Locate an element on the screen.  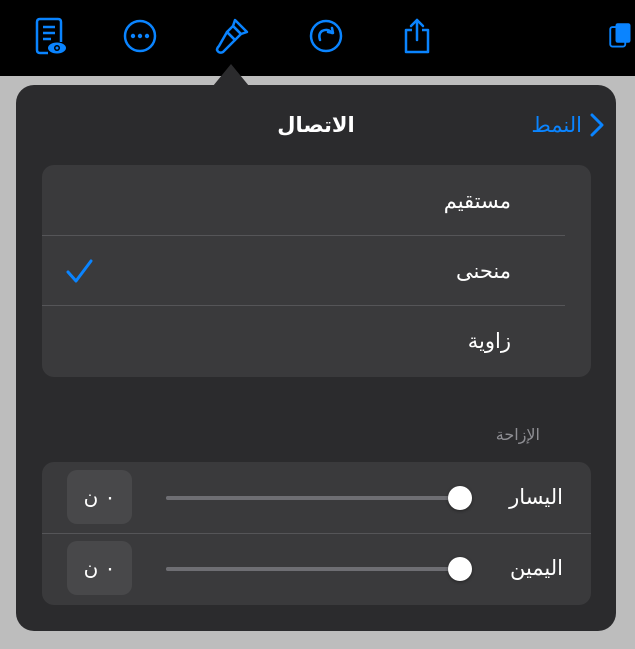
offset-left-slider-thumb is located at coordinates (460, 498).